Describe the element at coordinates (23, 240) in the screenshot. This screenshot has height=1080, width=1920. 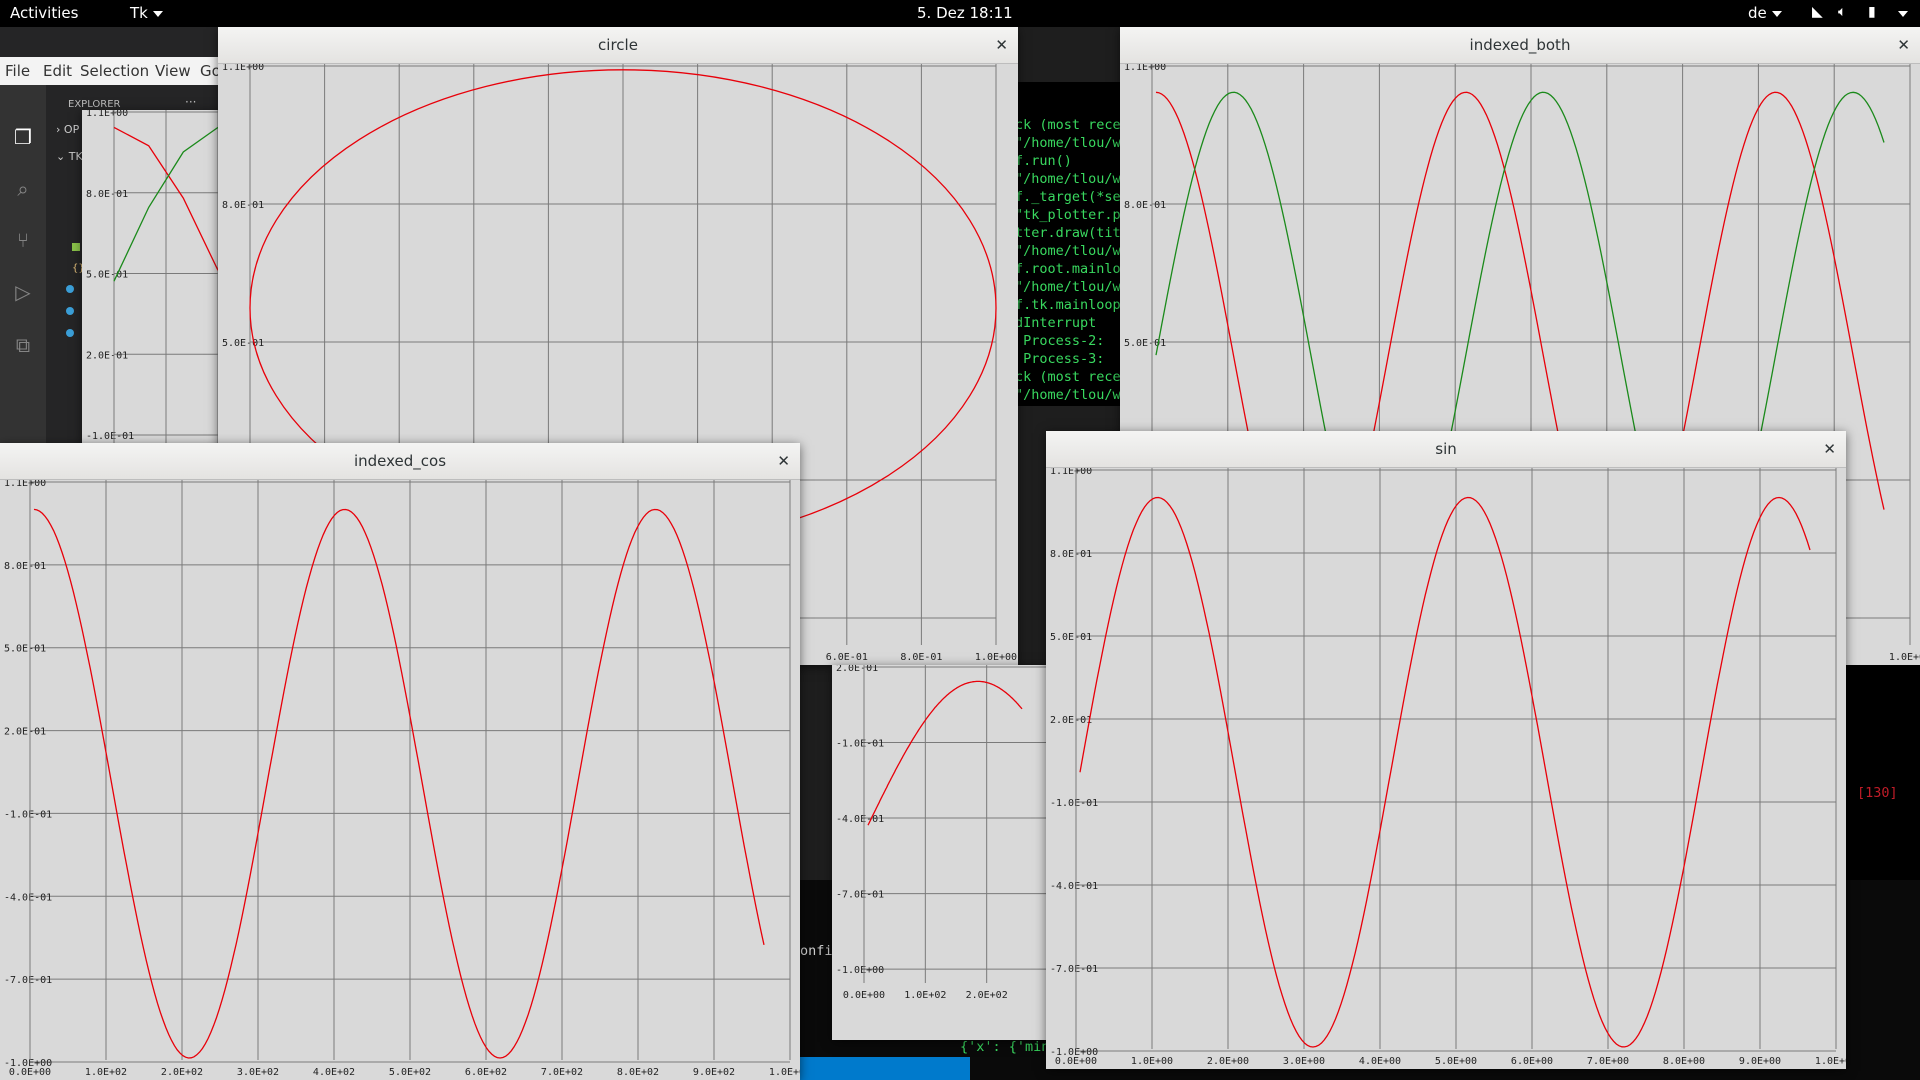
I see `source-control-icon: ⑂` at that location.